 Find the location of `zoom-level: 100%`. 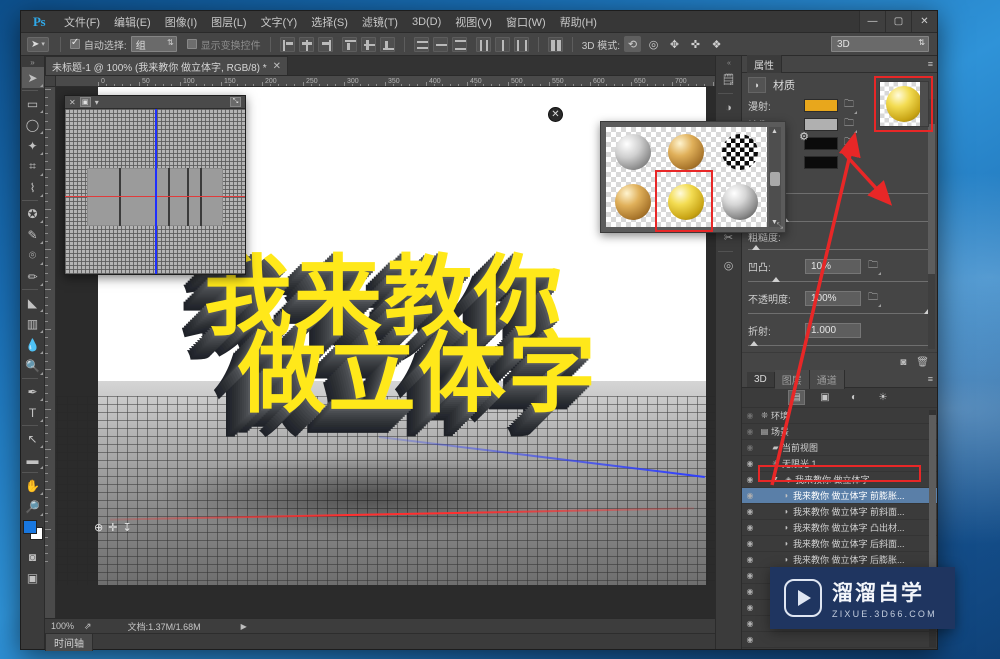

zoom-level: 100% is located at coordinates (62, 626).